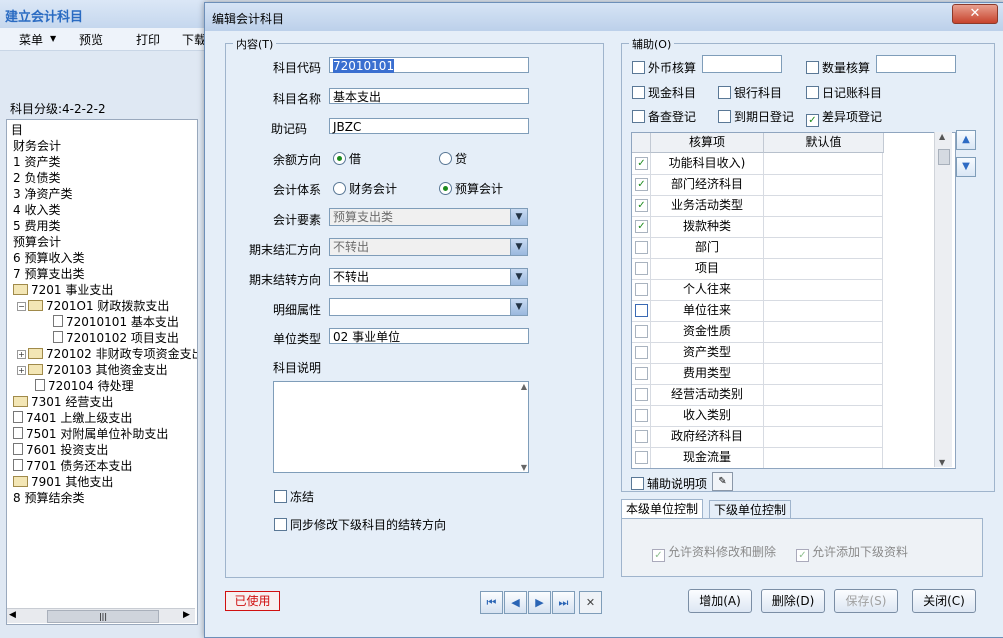 The width and height of the screenshot is (1003, 638). Describe the element at coordinates (975, 14) in the screenshot. I see `close-window-button: ✕` at that location.